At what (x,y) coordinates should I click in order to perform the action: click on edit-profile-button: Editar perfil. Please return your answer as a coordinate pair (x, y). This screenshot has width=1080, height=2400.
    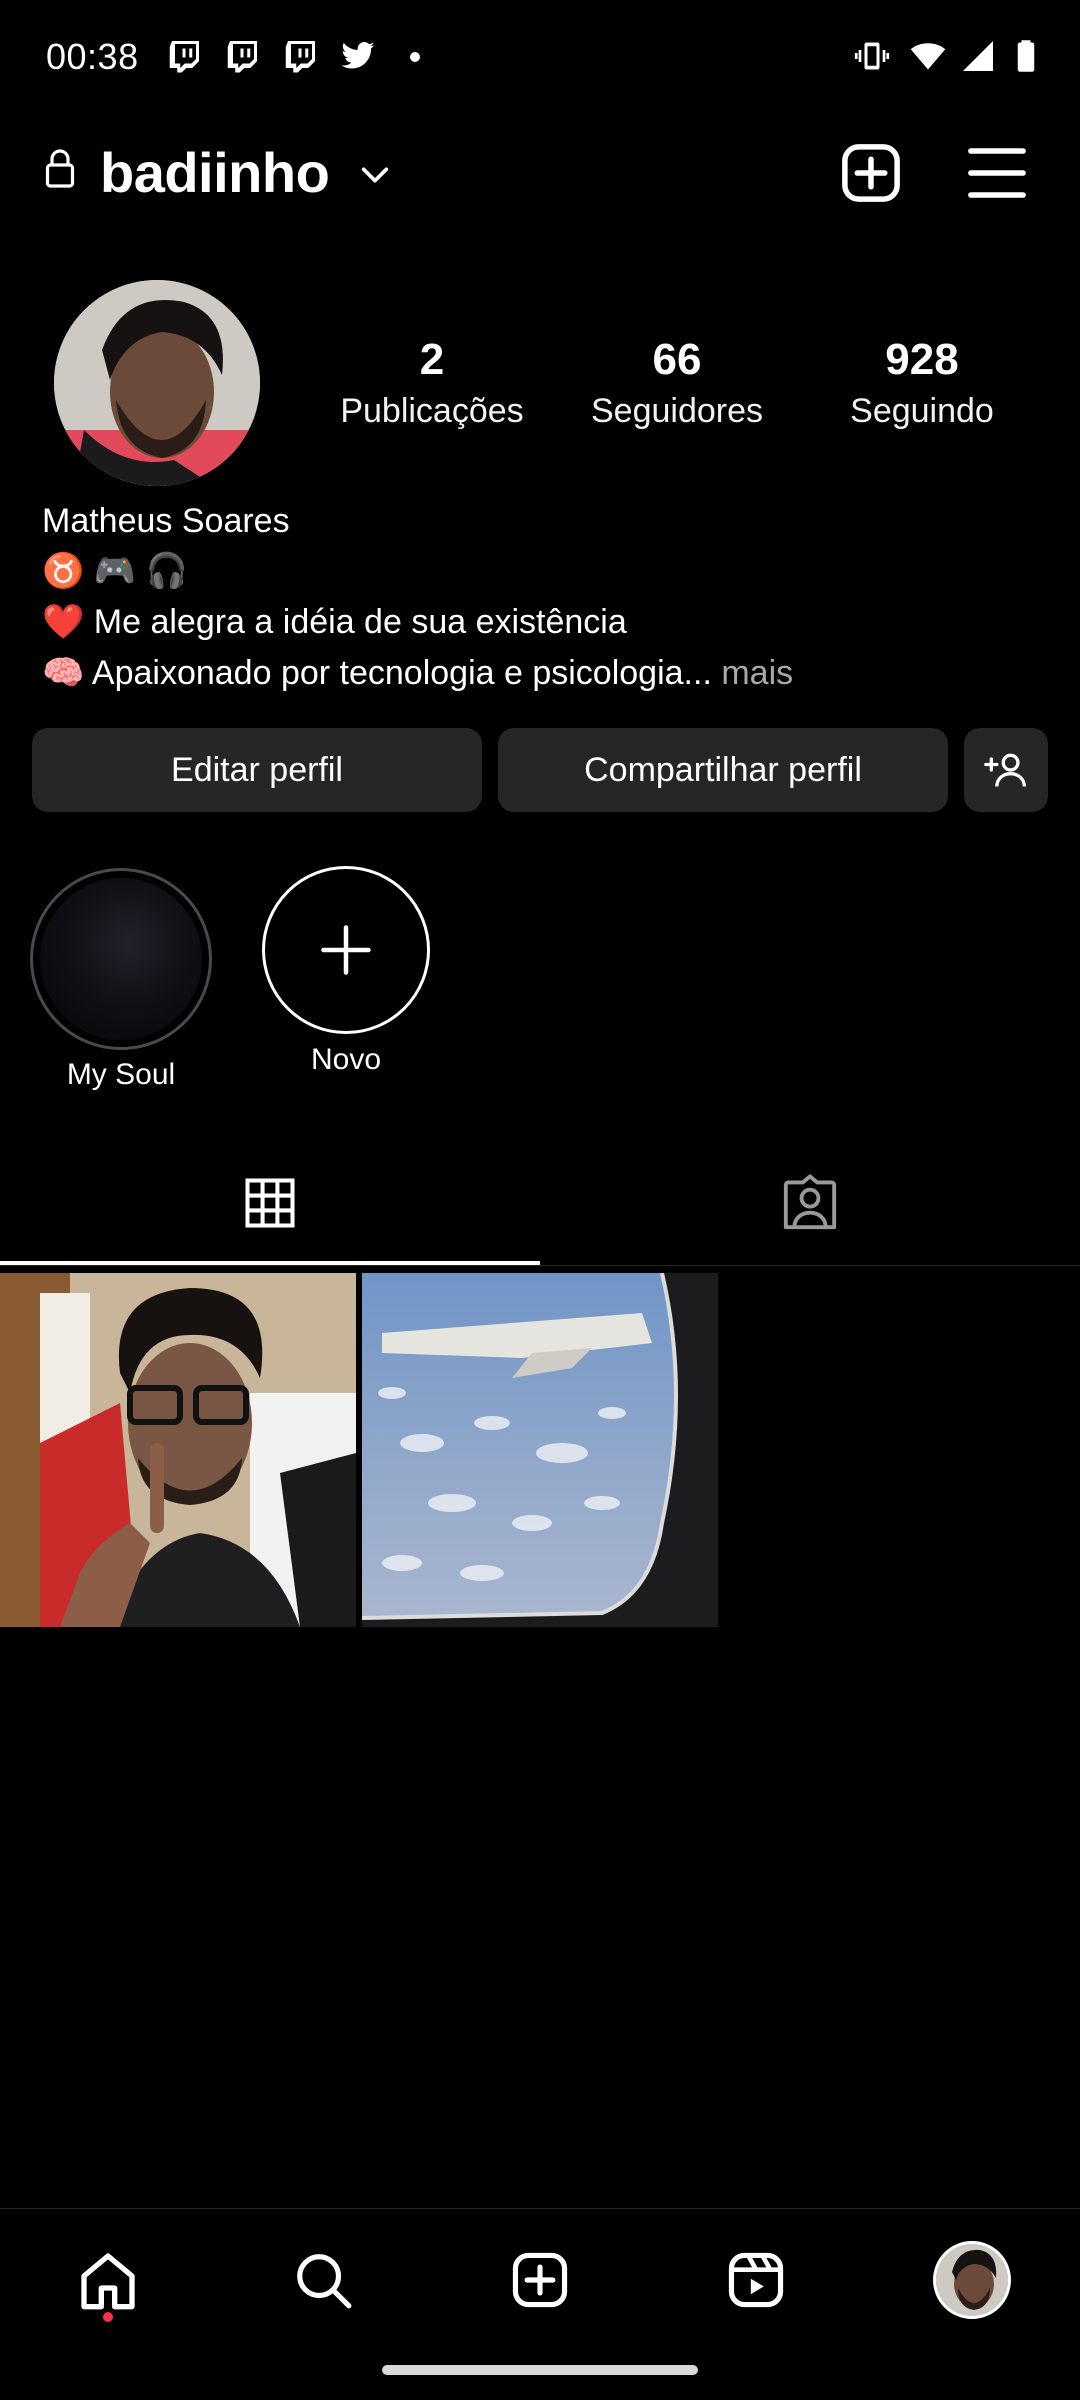
    Looking at the image, I should click on (257, 770).